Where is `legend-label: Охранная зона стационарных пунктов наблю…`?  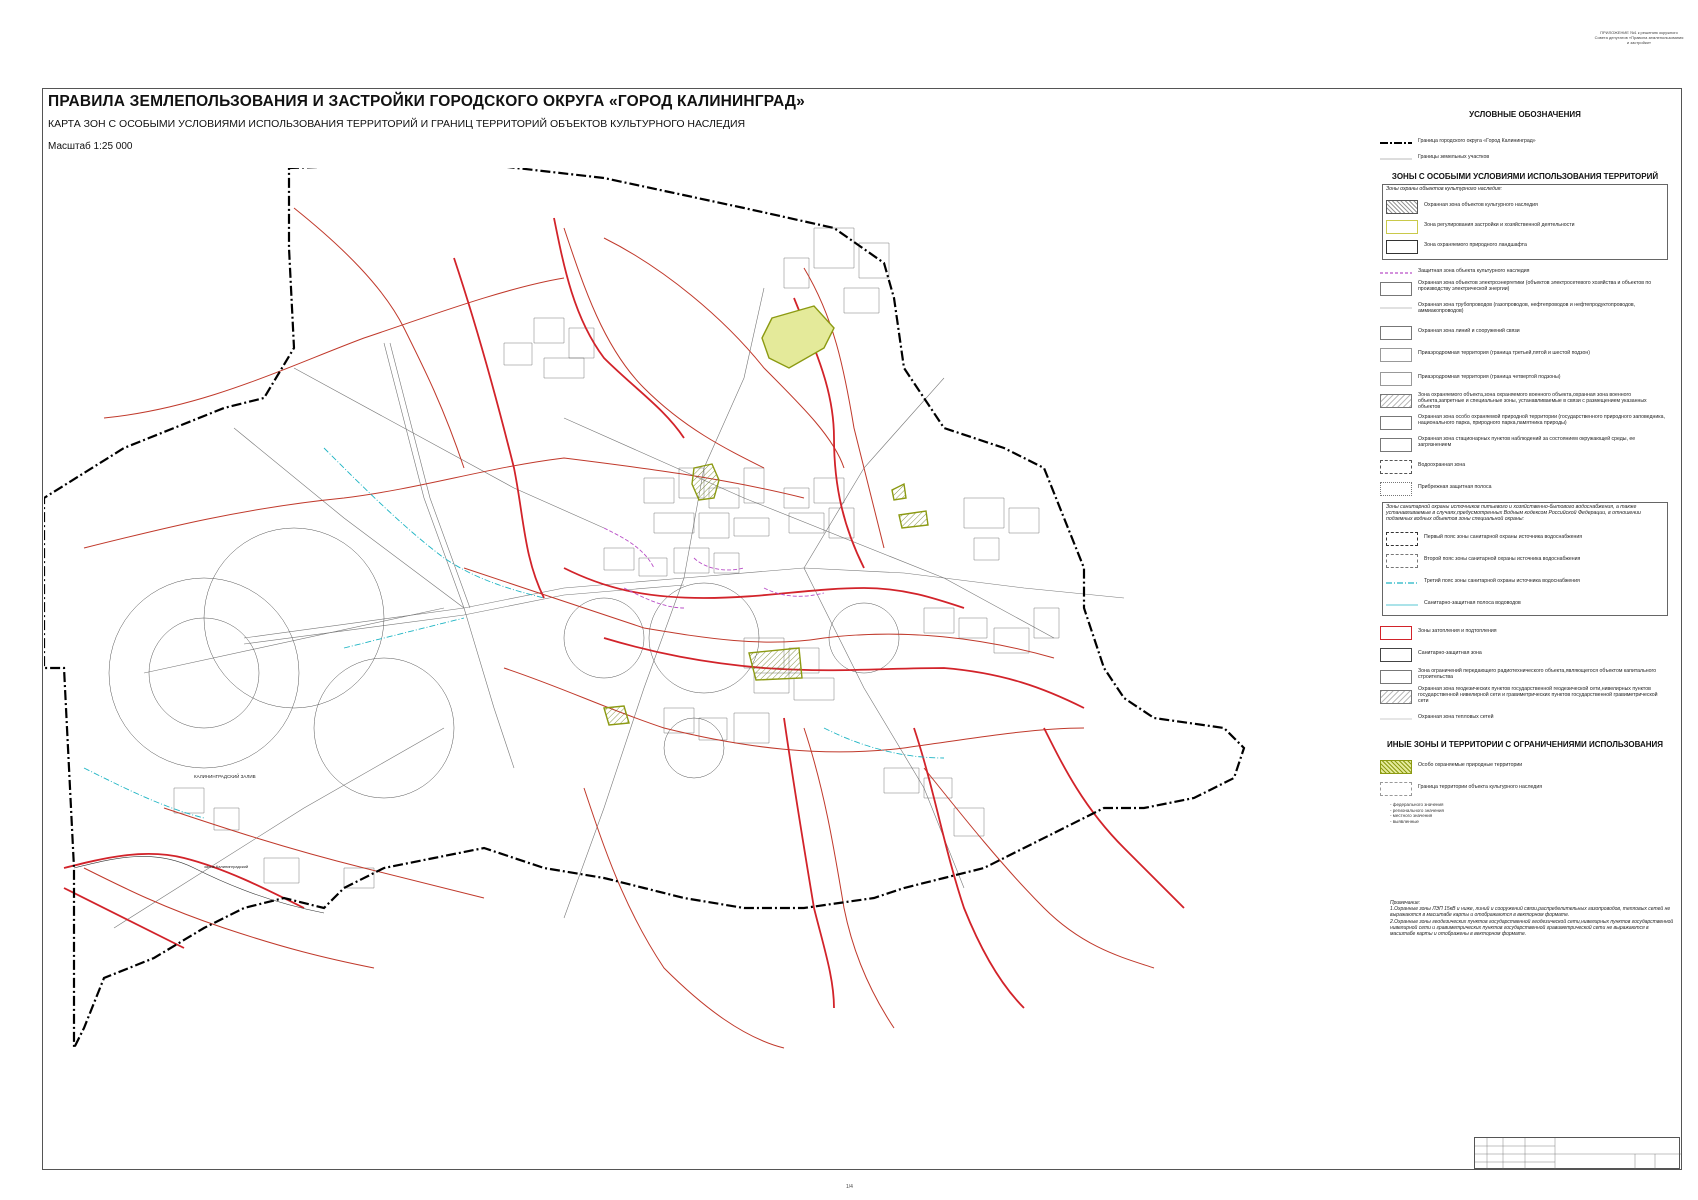
legend-label: Охранная зона стационарных пунктов наблю… is located at coordinates (1527, 442).